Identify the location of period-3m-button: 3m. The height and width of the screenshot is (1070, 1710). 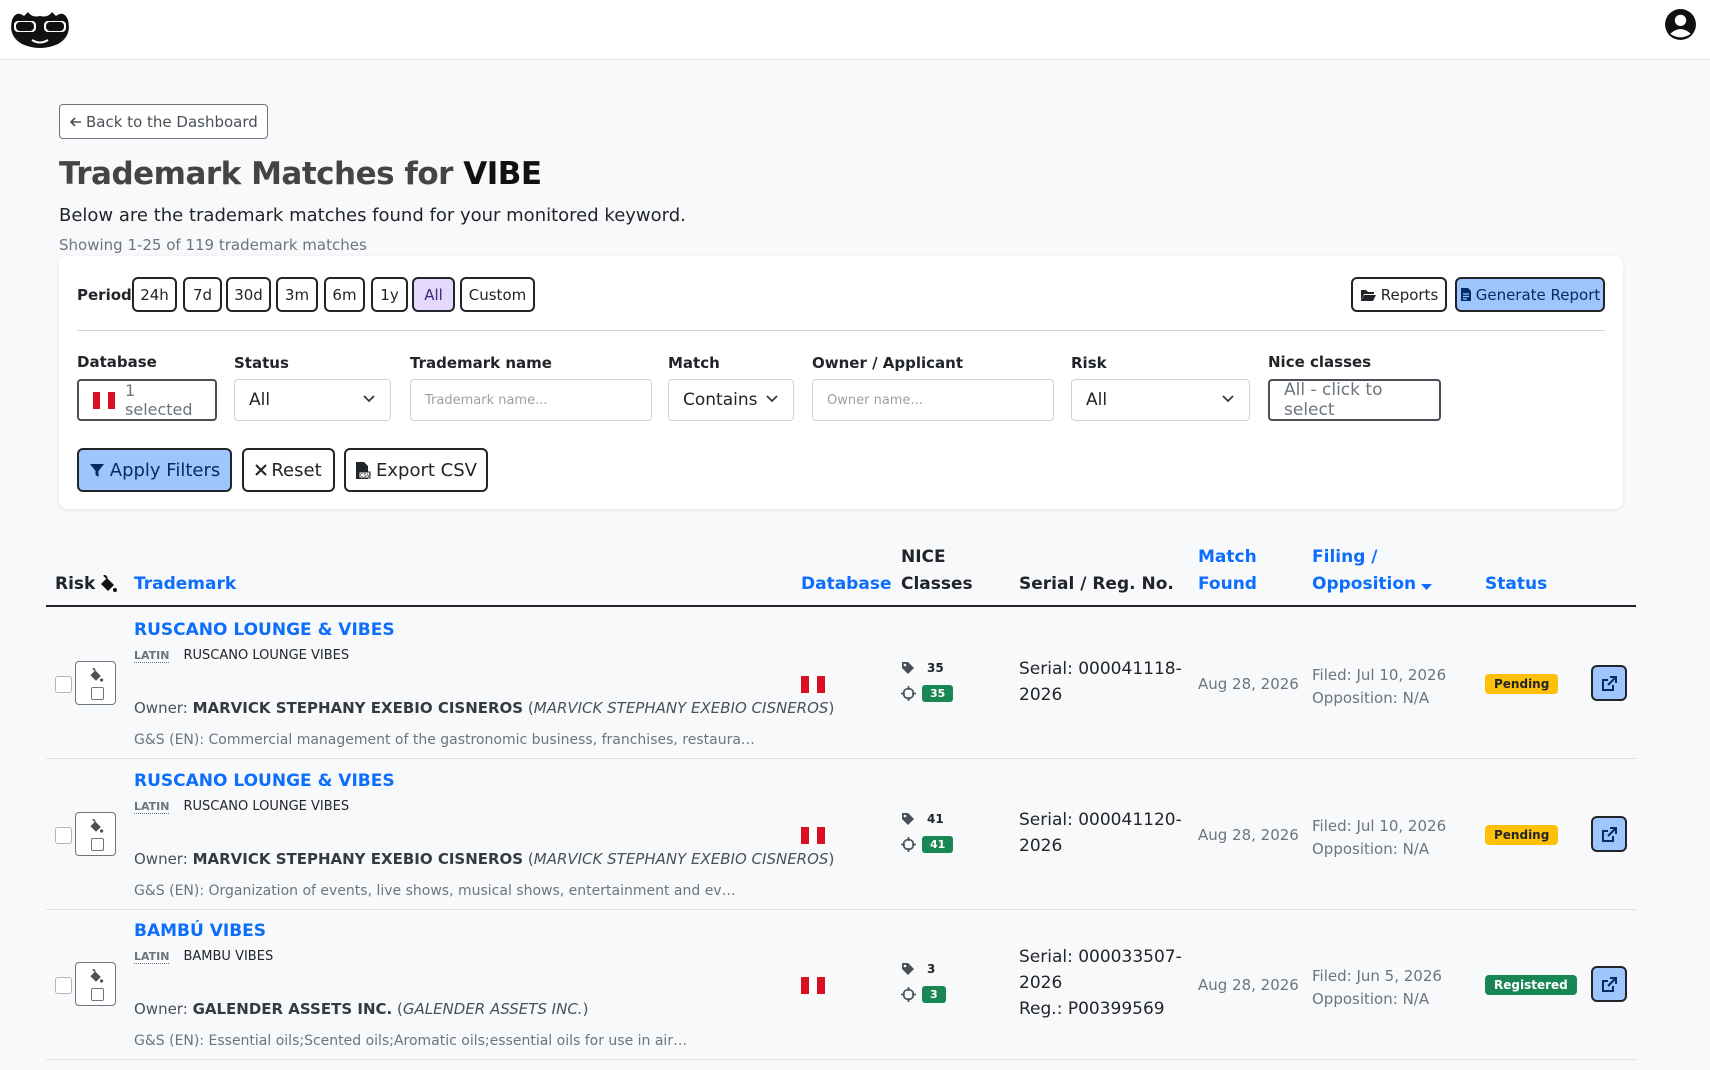
(297, 294).